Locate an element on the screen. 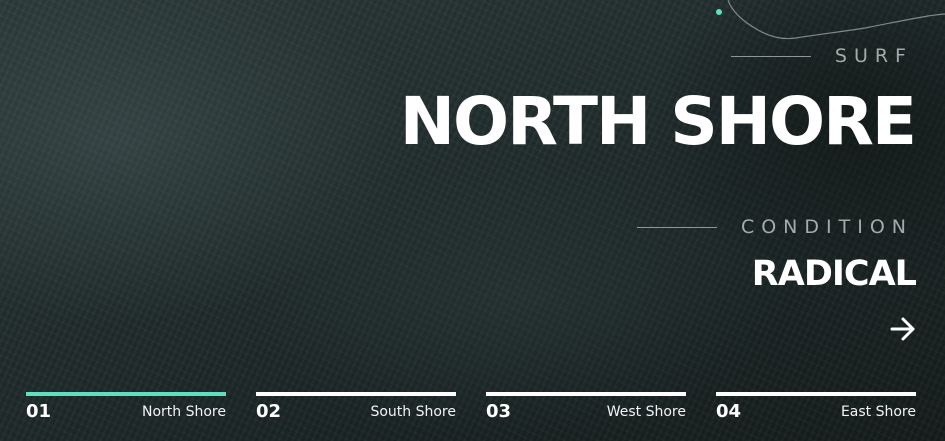  condition-kicker: CONDITION is located at coordinates (774, 227).